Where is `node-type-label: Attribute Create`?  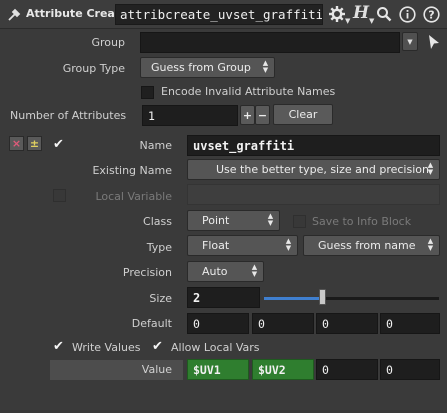 node-type-label: Attribute Create is located at coordinates (77, 13).